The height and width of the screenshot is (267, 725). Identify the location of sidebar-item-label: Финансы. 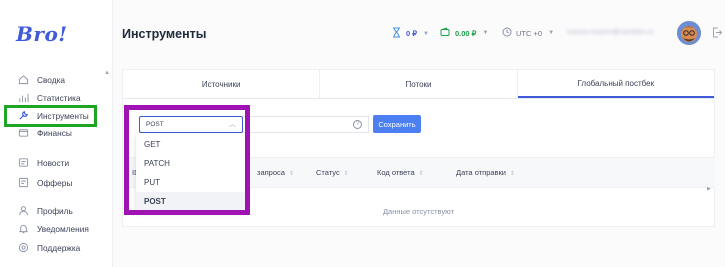
(54, 132).